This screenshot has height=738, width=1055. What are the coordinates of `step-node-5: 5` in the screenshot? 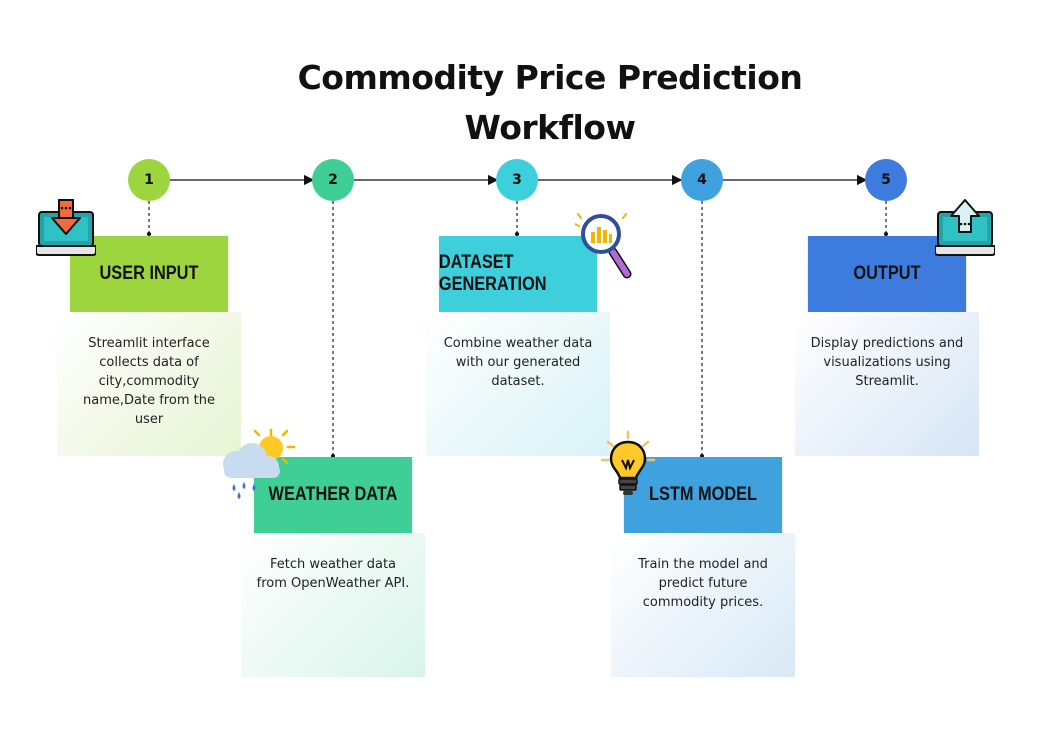 It's located at (886, 180).